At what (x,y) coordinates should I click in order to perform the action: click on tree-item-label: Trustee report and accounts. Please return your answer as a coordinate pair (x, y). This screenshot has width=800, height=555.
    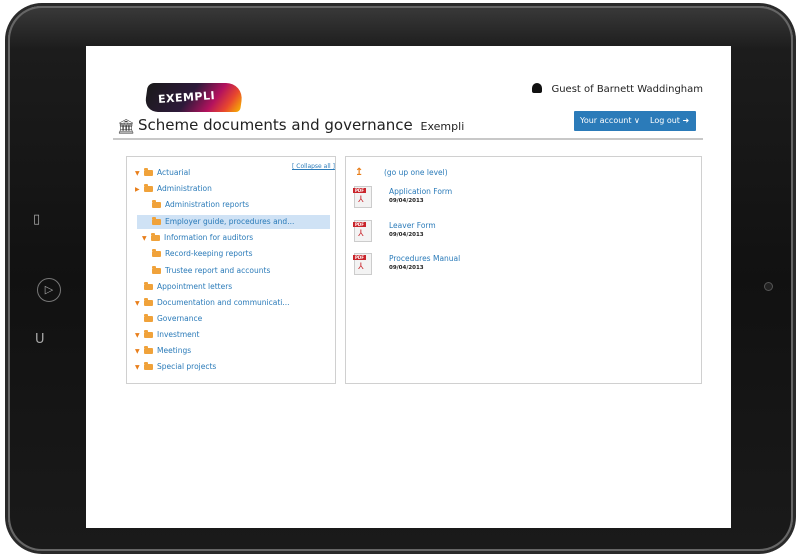
    Looking at the image, I should click on (218, 270).